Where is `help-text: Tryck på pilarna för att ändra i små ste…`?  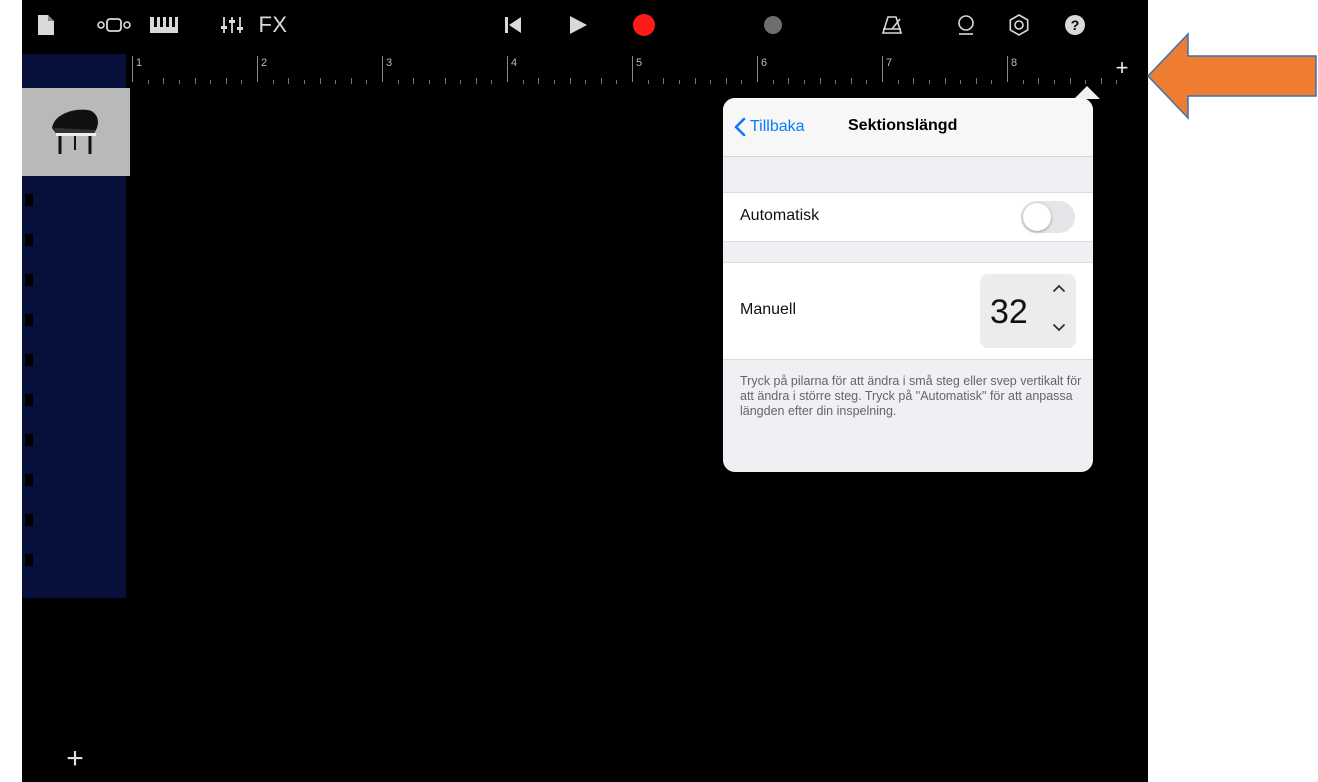
help-text: Tryck på pilarna för att ändra i små ste… is located at coordinates (911, 396).